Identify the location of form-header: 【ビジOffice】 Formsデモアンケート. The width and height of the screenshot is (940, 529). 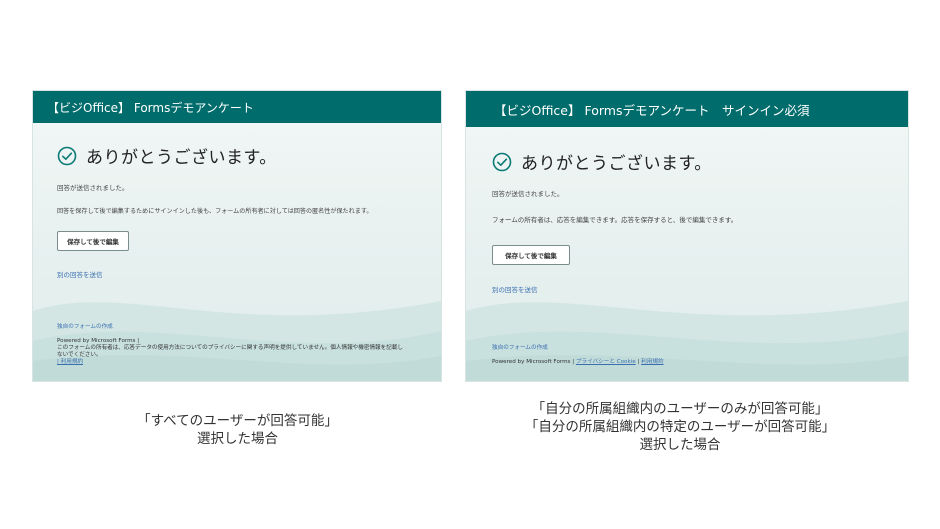
(237, 107).